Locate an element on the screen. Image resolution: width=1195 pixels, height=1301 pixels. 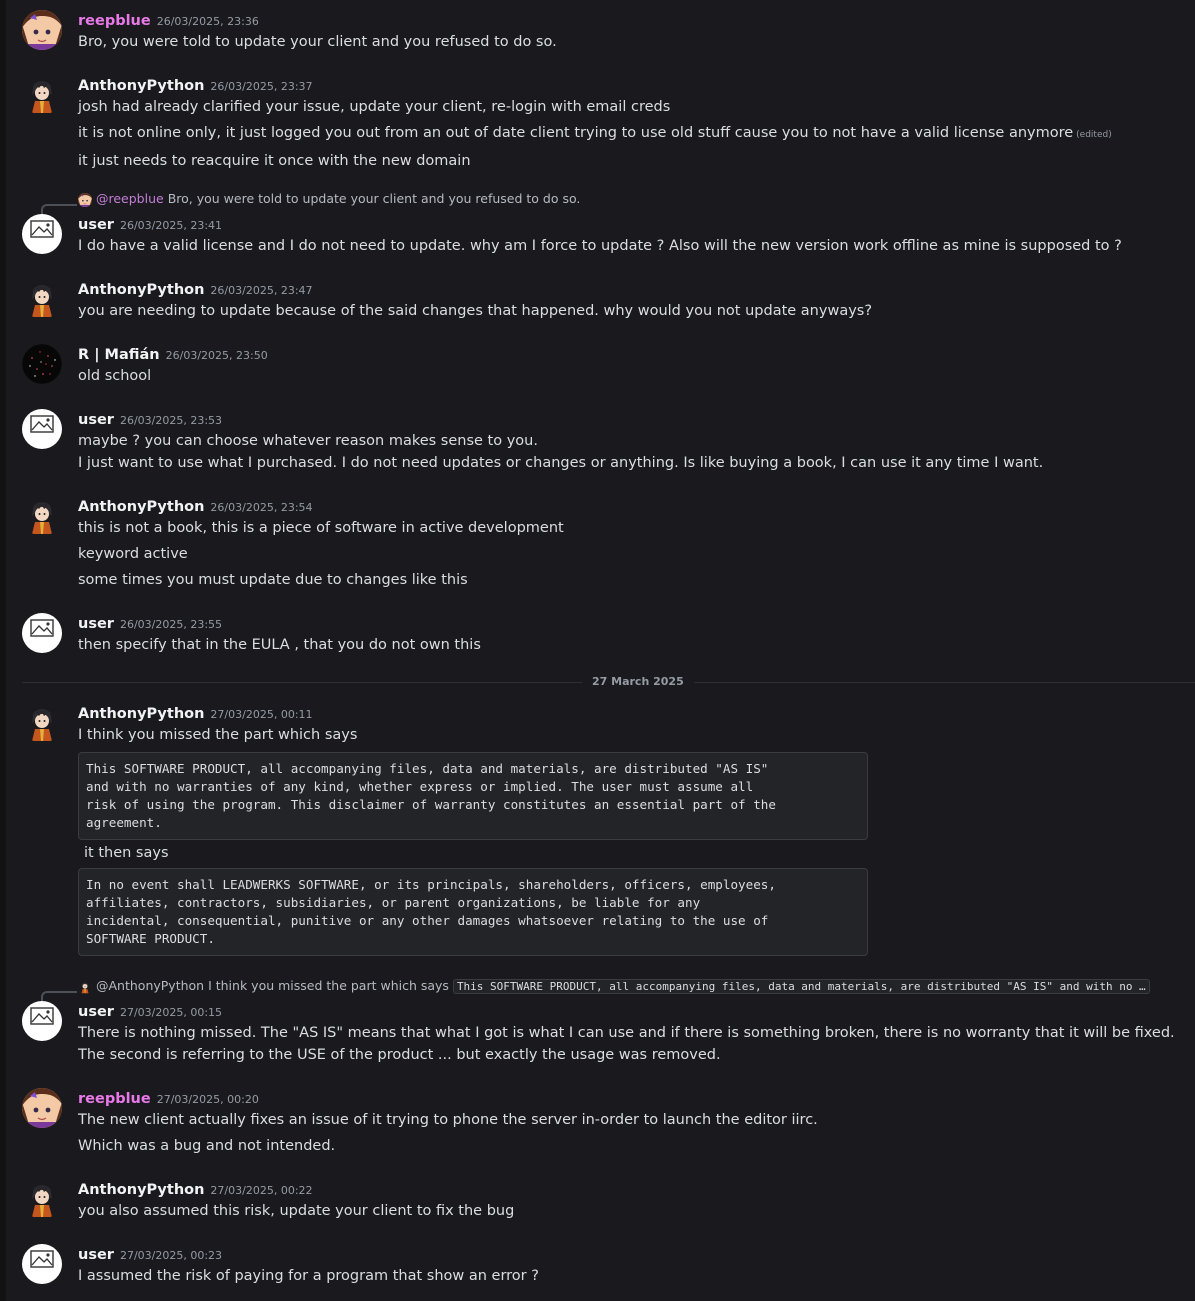
timestamp: 27/03/2025, 00:11 is located at coordinates (261, 714).